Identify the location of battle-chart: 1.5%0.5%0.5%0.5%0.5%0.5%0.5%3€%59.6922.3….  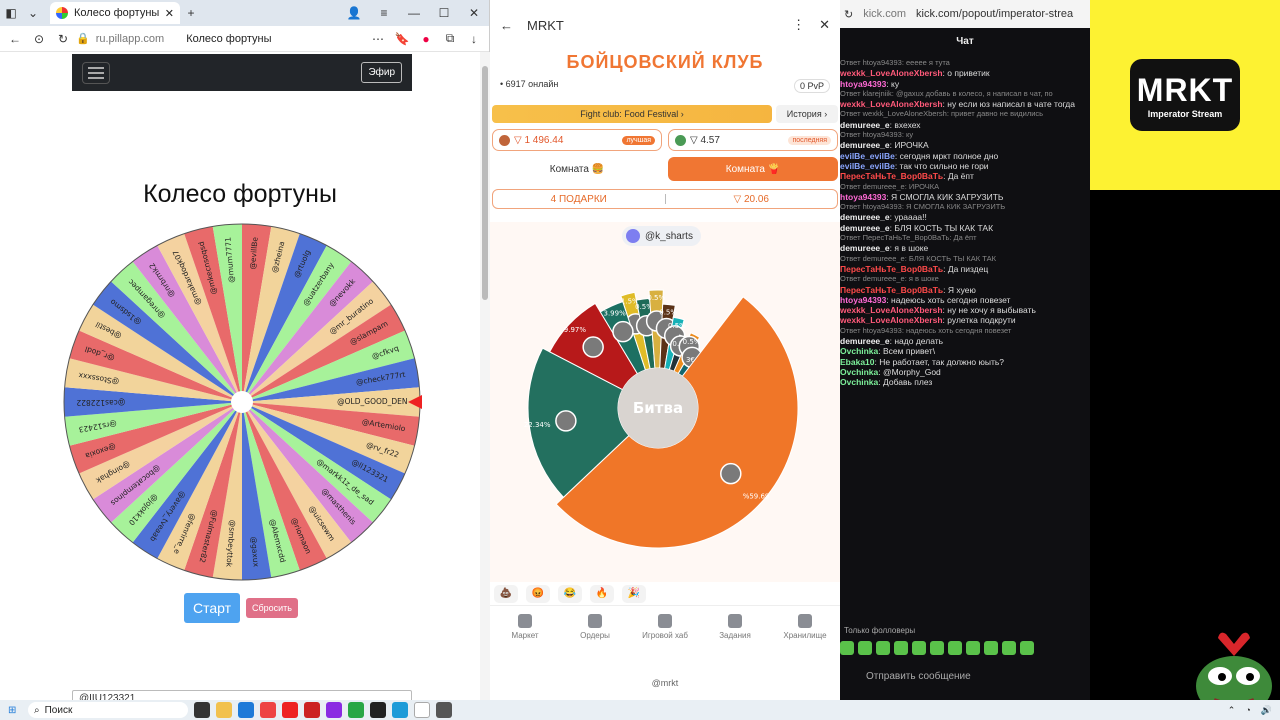
(665, 402).